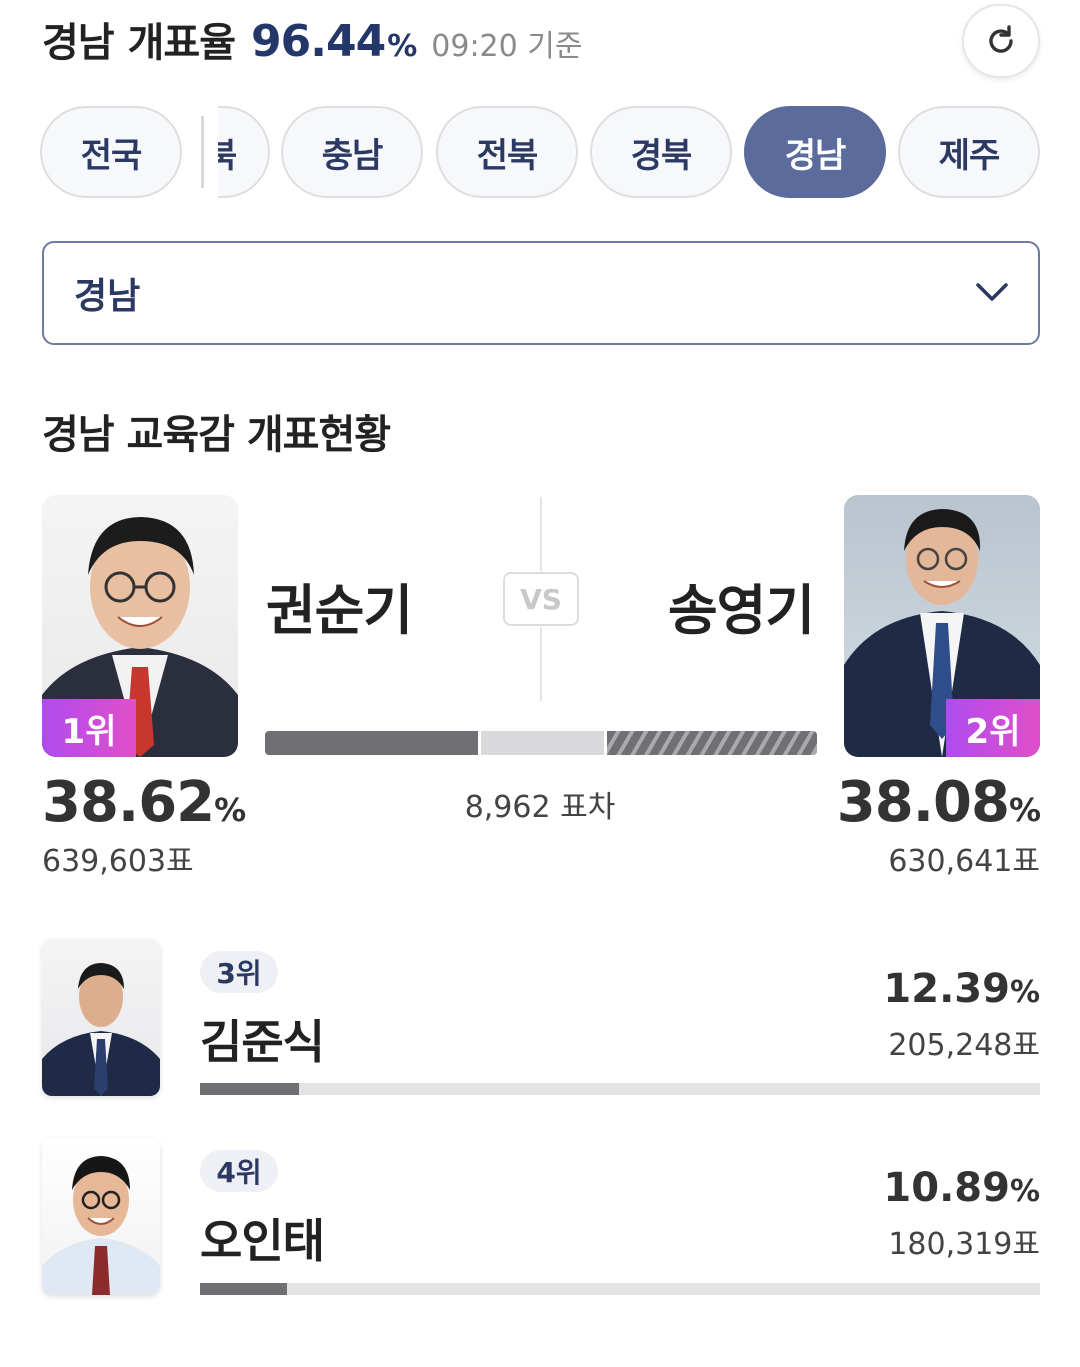  I want to click on candidate-1-percent: 38.62%, so click(144, 802).